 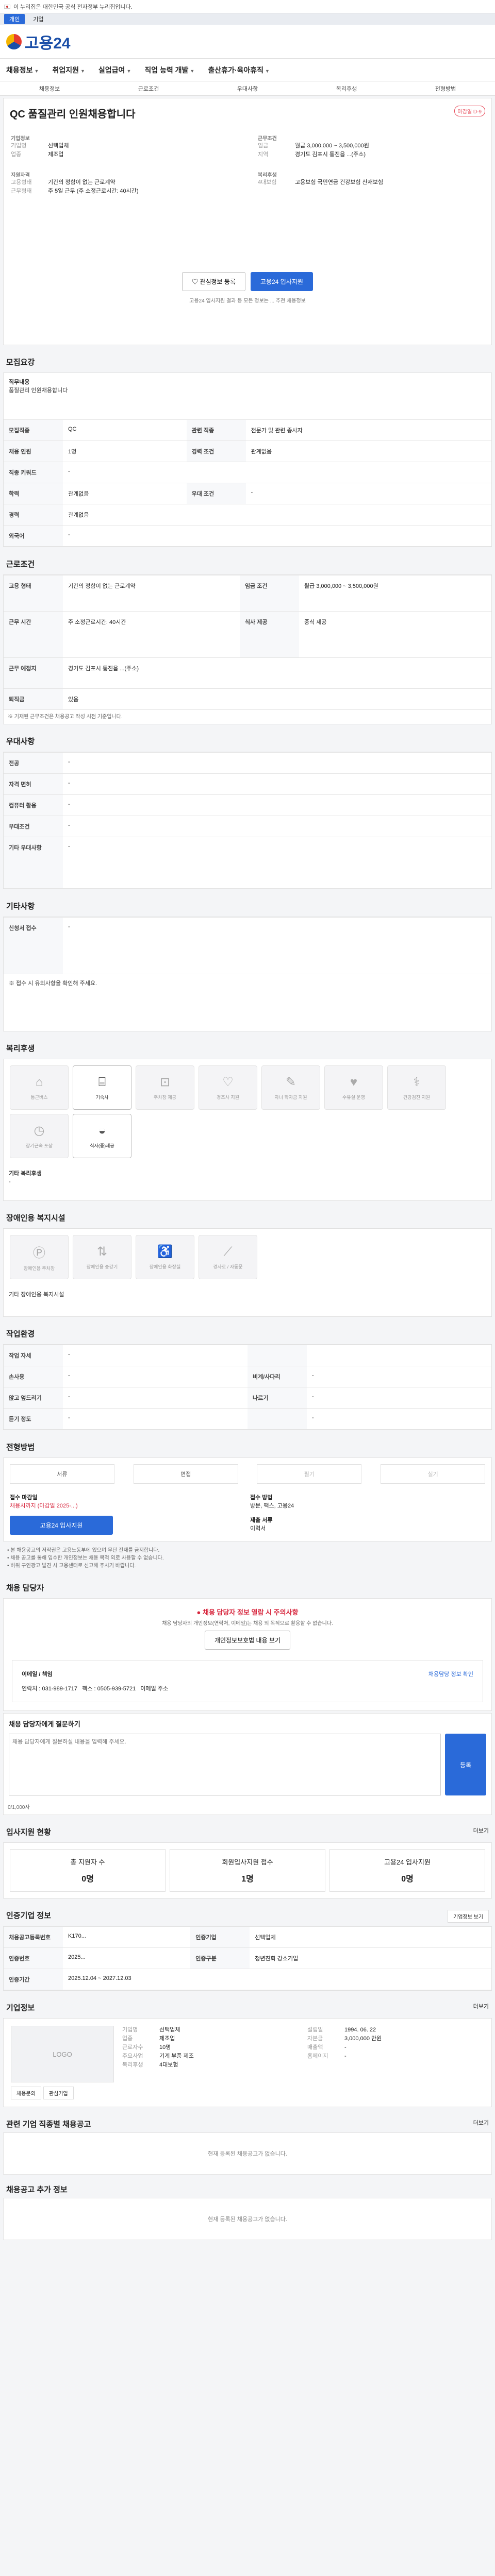 What do you see at coordinates (417, 1097) in the screenshot?
I see `welfare-item-label: 건강검진 지원` at bounding box center [417, 1097].